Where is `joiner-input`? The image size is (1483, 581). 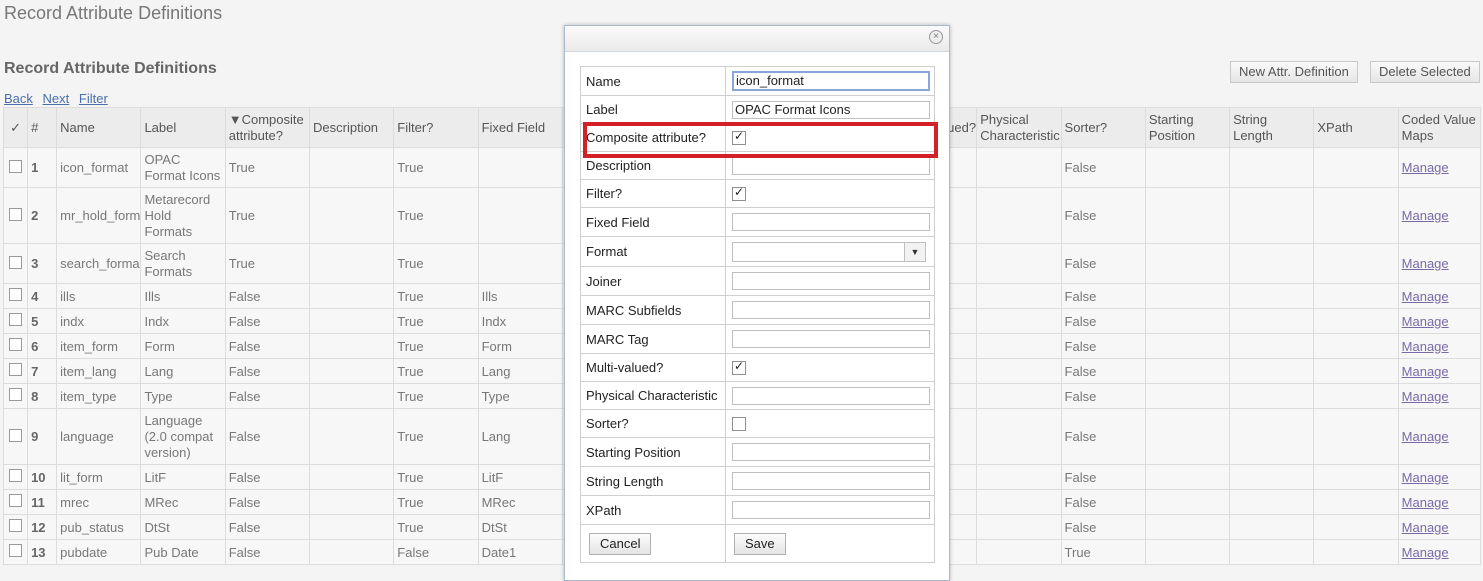 joiner-input is located at coordinates (831, 281).